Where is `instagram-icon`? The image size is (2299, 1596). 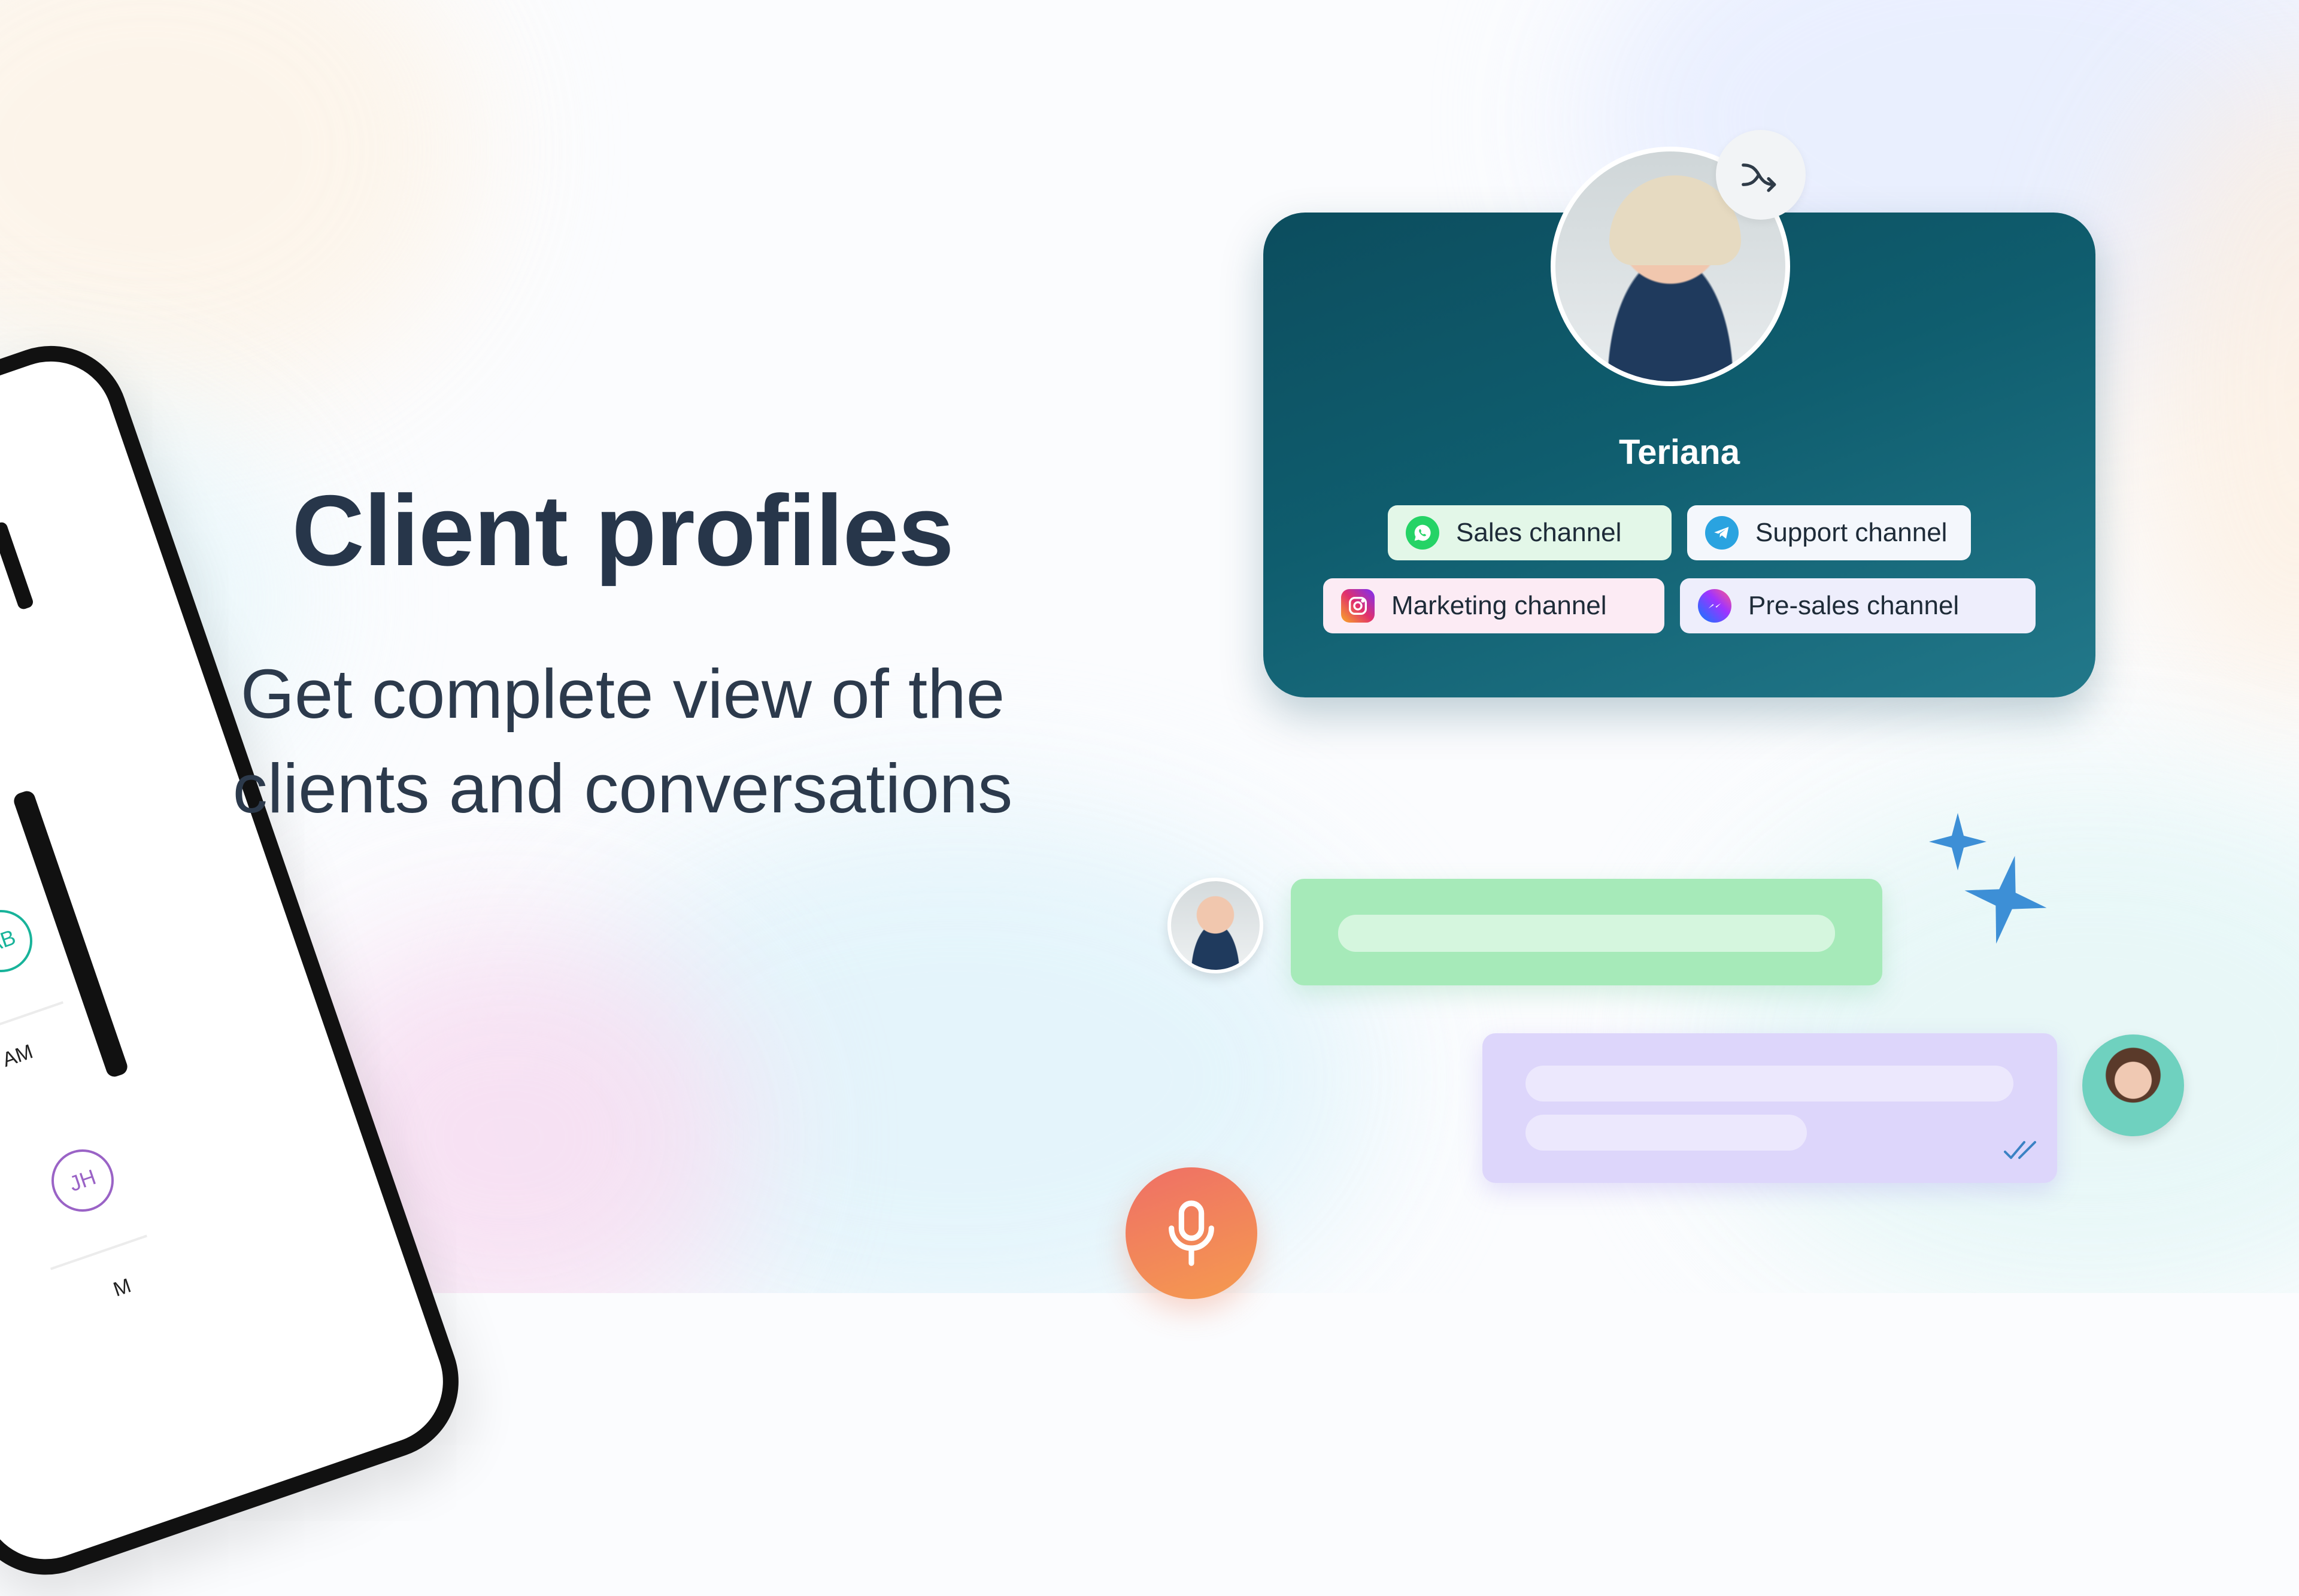
instagram-icon is located at coordinates (1358, 606).